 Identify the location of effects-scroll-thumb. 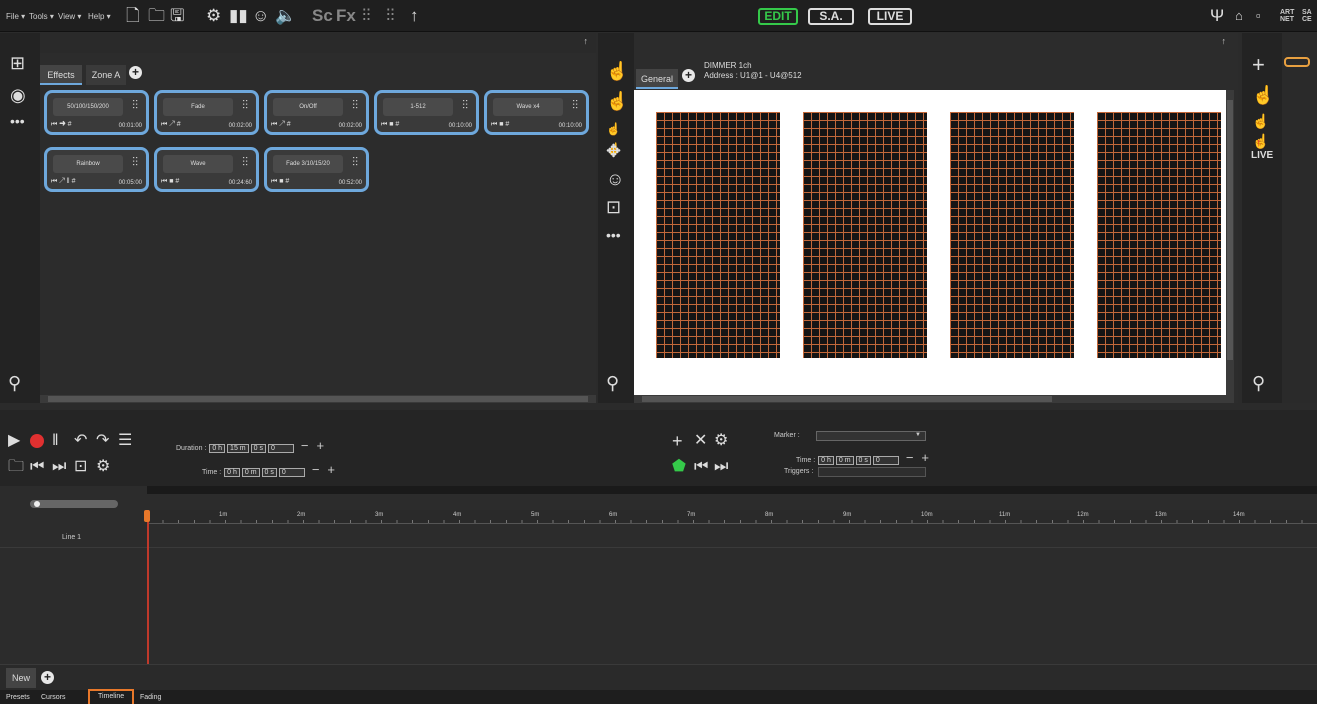
(318, 399).